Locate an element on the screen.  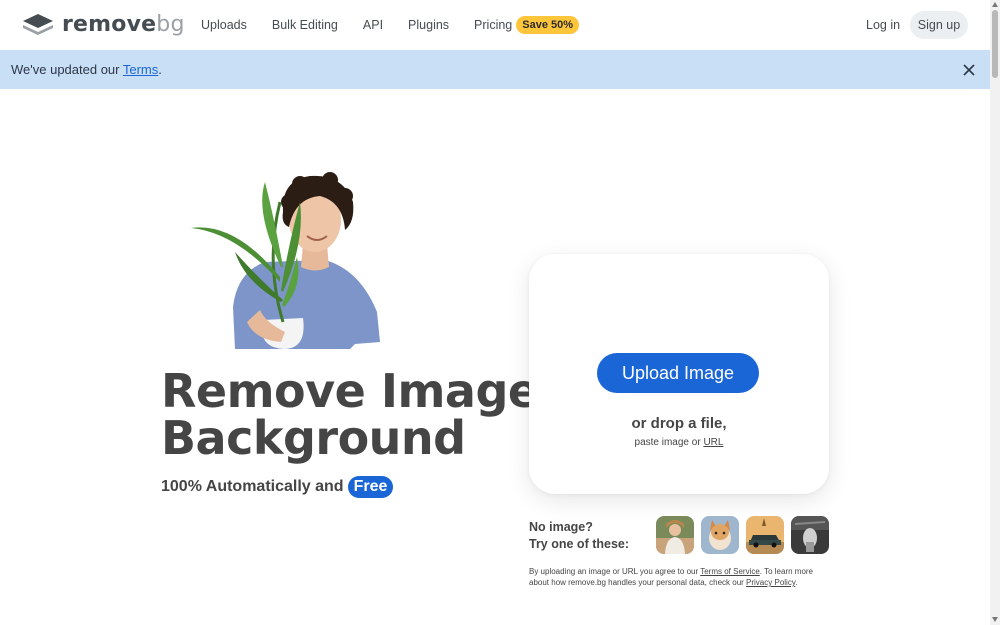
nav-pricing: Pricing is located at coordinates (493, 25).